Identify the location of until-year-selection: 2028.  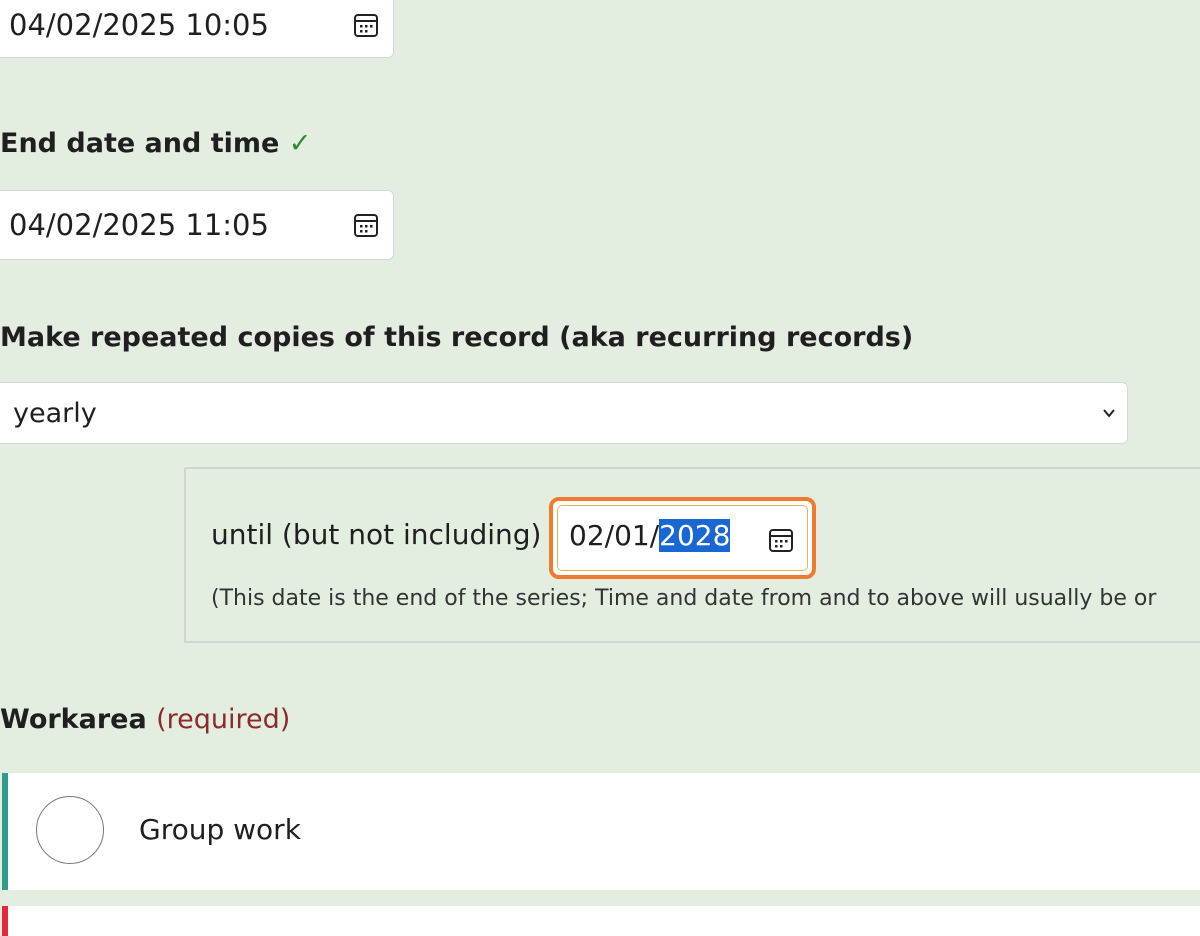
(695, 535).